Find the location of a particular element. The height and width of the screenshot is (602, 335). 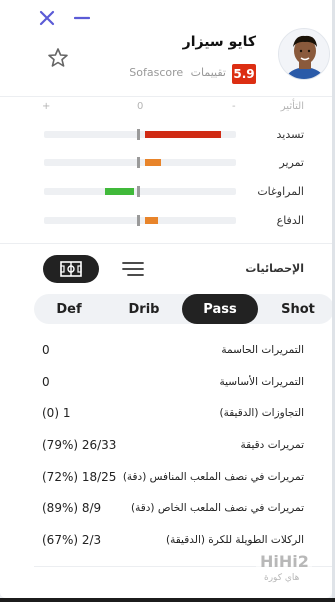

stats-tabs: Def Drib Pass Shot is located at coordinates (183, 309).